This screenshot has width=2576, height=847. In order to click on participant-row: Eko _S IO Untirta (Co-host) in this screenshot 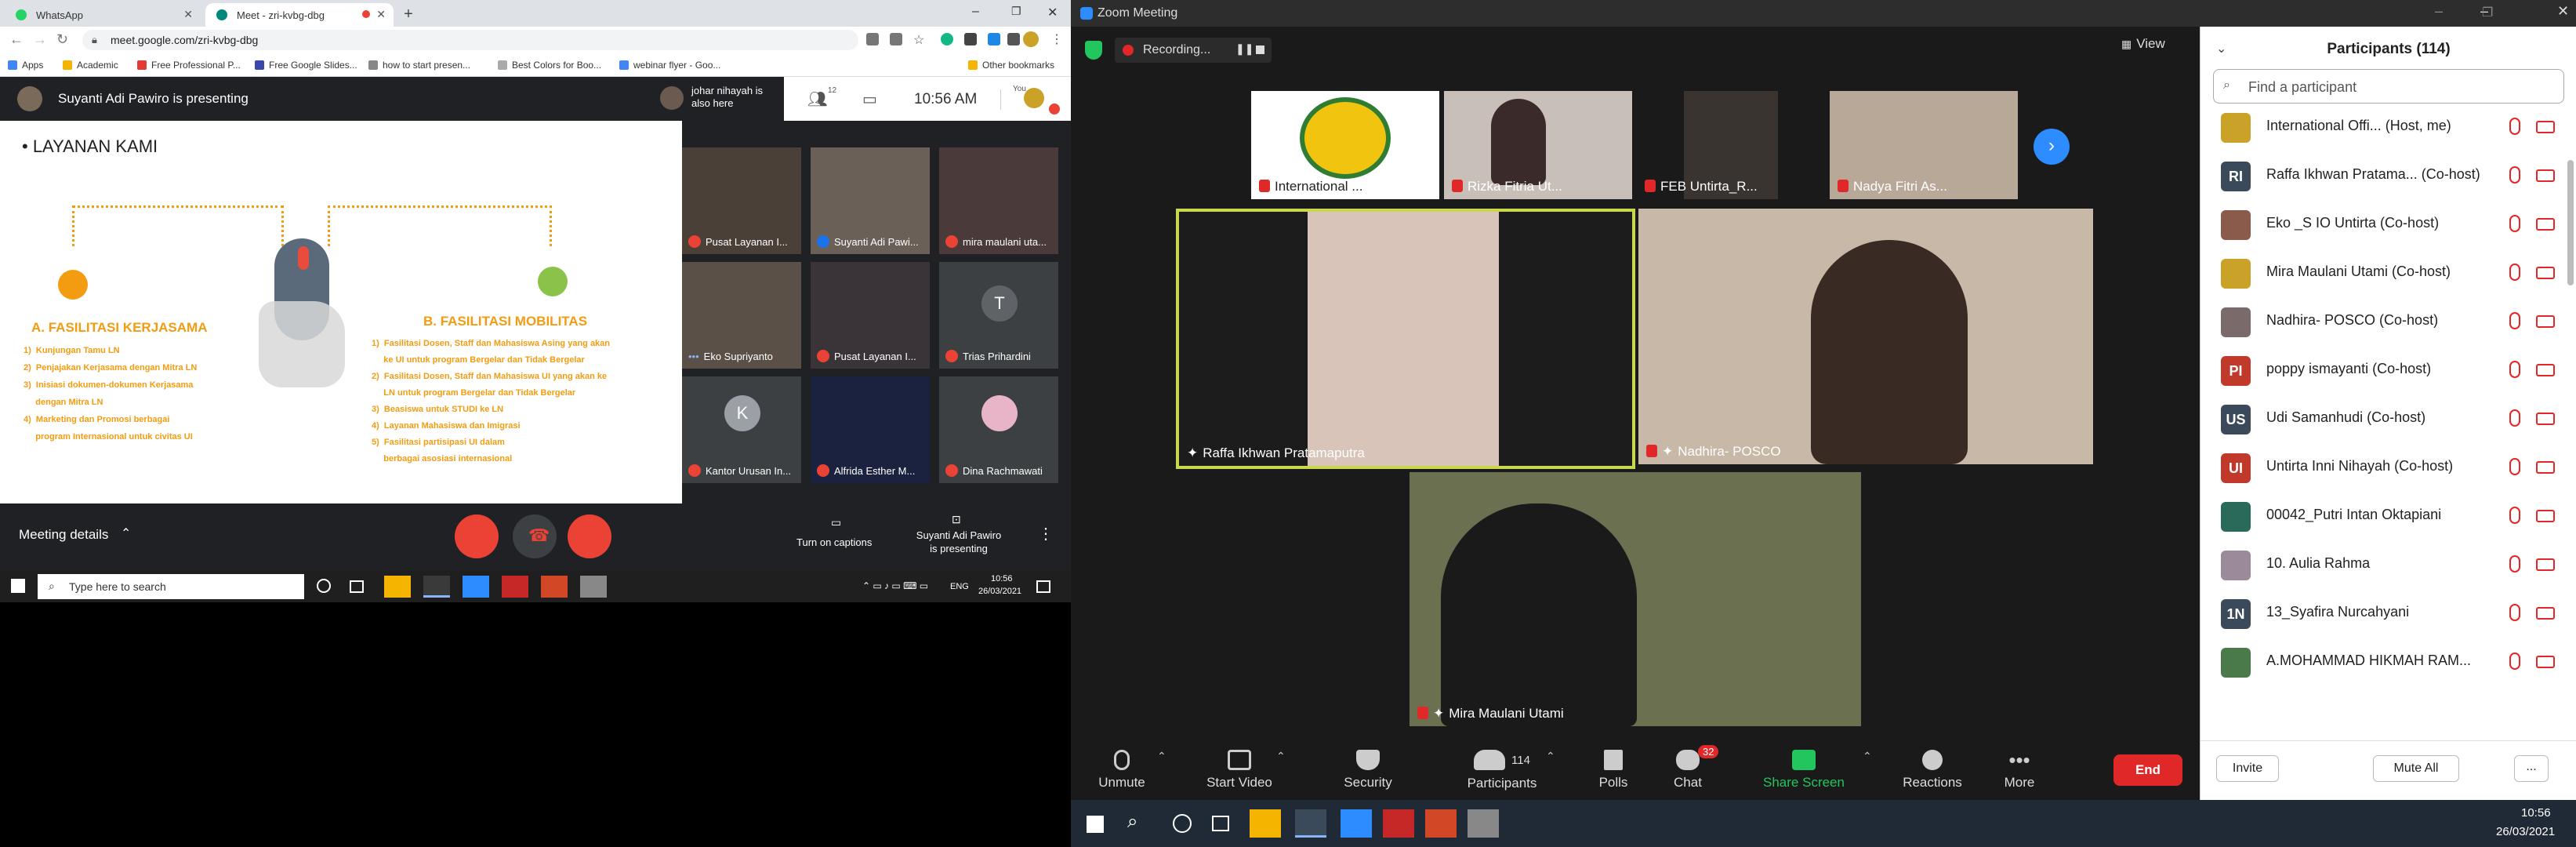, I will do `click(2388, 223)`.